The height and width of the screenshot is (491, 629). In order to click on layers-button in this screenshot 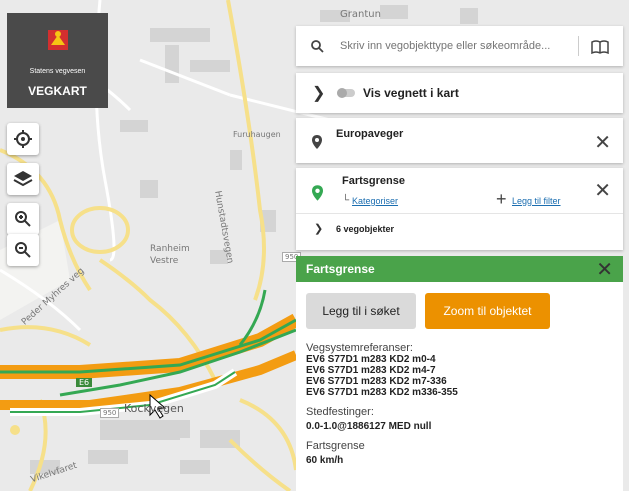, I will do `click(23, 179)`.